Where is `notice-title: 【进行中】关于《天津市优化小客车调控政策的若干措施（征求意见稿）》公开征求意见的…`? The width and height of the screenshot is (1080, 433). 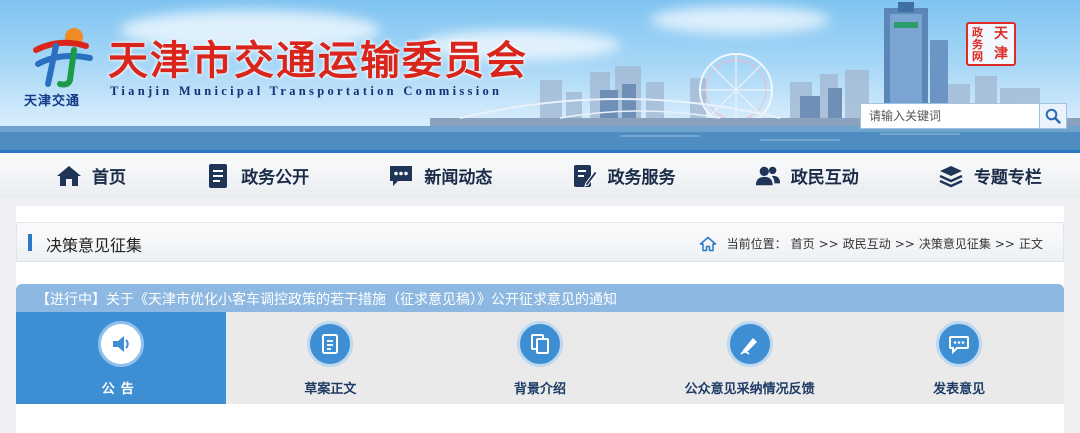
notice-title: 【进行中】关于《天津市优化小客车调控政策的若干措施（征求意见稿）》公开征求意见的… is located at coordinates (326, 300).